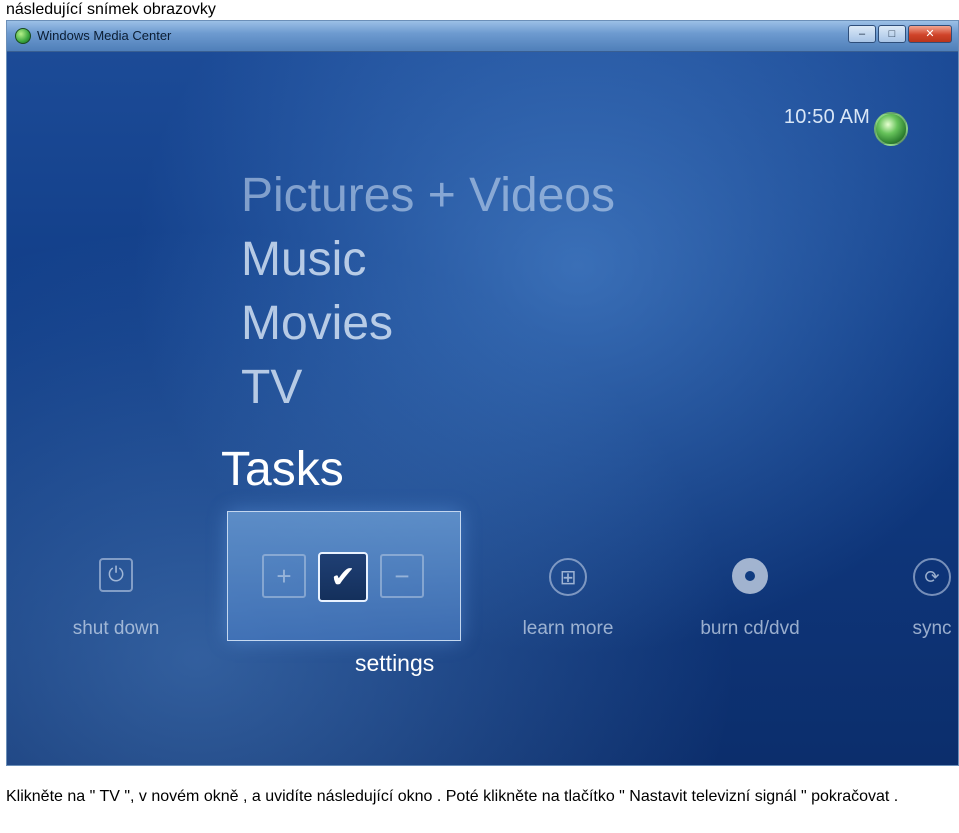 This screenshot has width=959, height=833. What do you see at coordinates (862, 34) in the screenshot?
I see `minimize-button: –` at bounding box center [862, 34].